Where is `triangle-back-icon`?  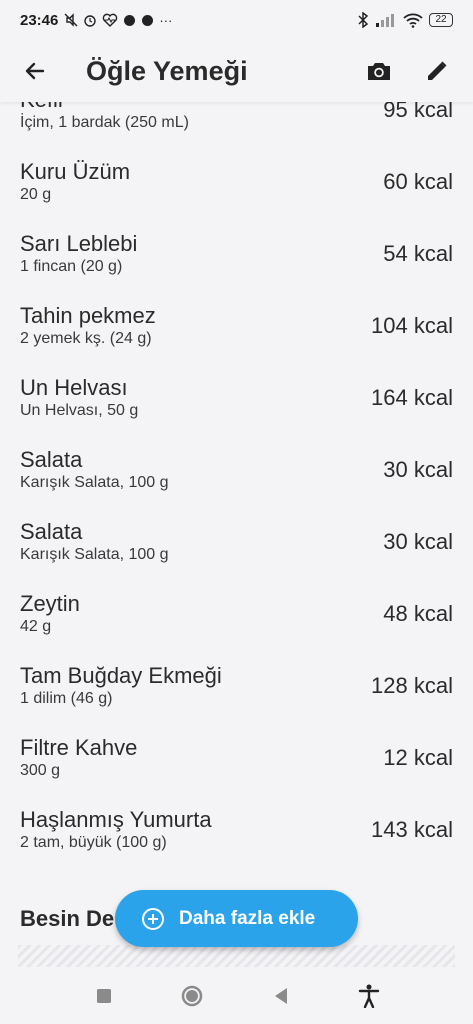
triangle-back-icon is located at coordinates (280, 996).